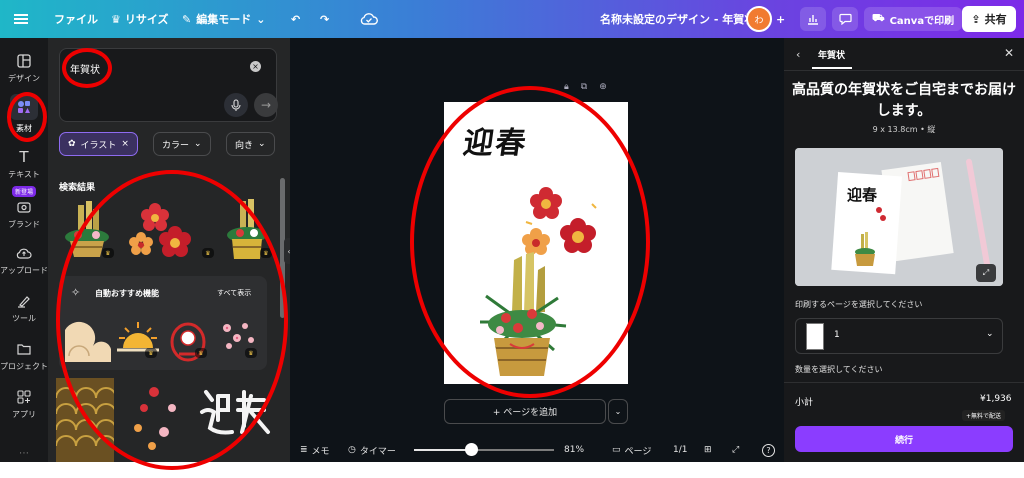  Describe the element at coordinates (913, 19) in the screenshot. I see `print-with-canva-button: ⛟ Canvaで印刷` at that location.